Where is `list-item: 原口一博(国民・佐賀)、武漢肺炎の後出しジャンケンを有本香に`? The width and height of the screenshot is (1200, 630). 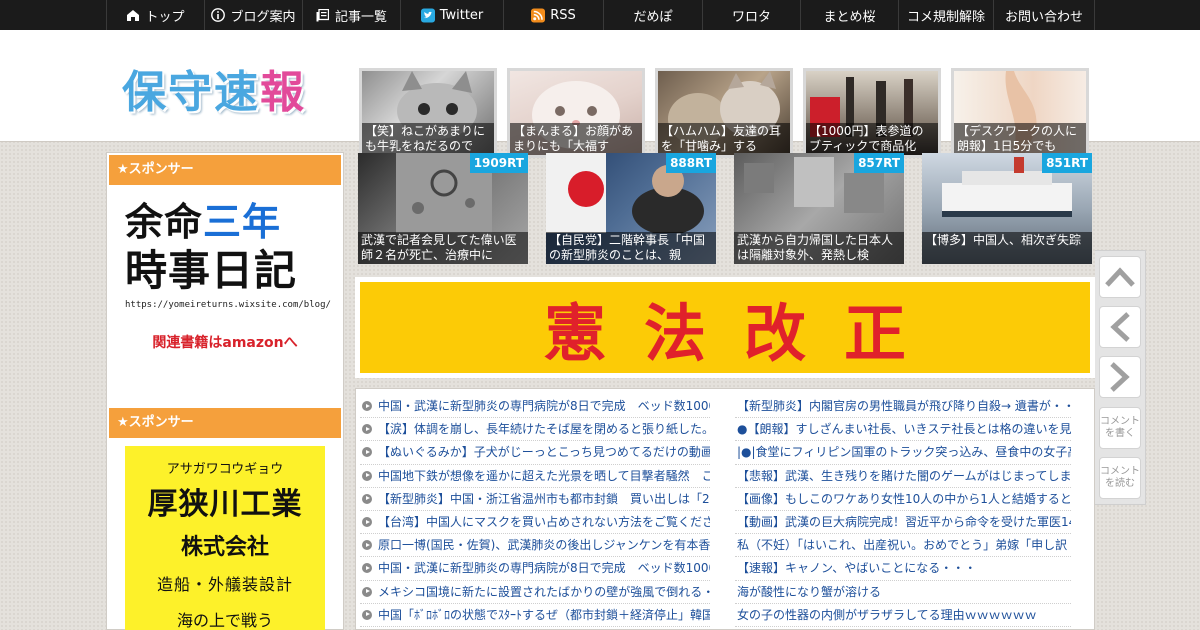
list-item: 原口一博(国民・佐賀)、武漢肺炎の後出しジャンケンを有本香に is located at coordinates (535, 546).